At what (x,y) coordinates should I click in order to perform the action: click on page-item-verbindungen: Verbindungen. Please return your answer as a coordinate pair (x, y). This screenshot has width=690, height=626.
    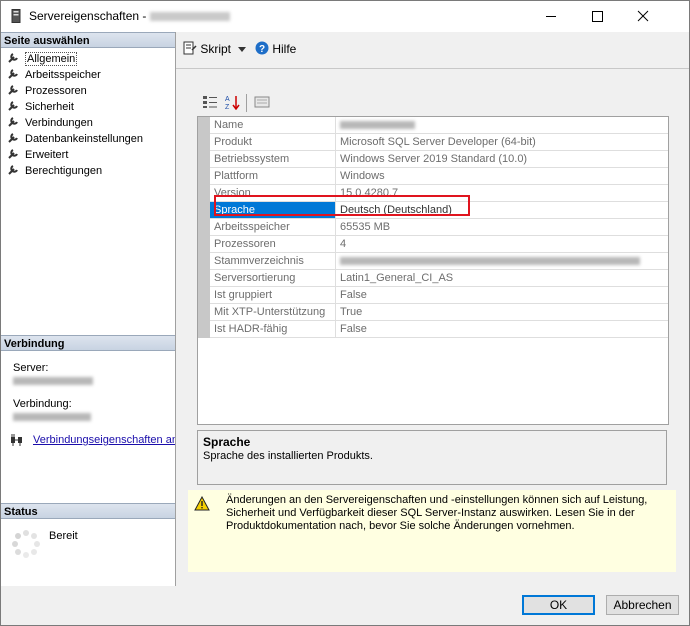
    Looking at the image, I should click on (50, 123).